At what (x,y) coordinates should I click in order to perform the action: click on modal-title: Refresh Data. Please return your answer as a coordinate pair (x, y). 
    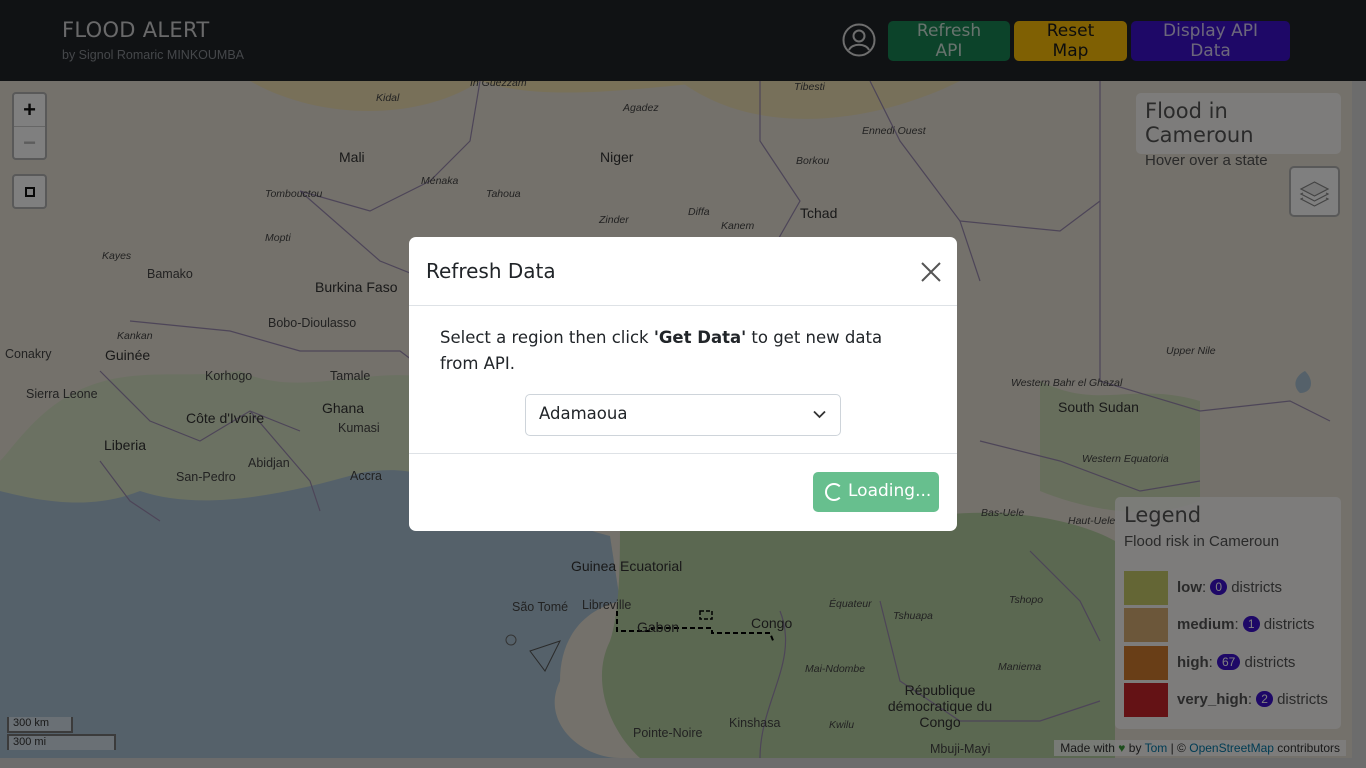
    Looking at the image, I should click on (491, 271).